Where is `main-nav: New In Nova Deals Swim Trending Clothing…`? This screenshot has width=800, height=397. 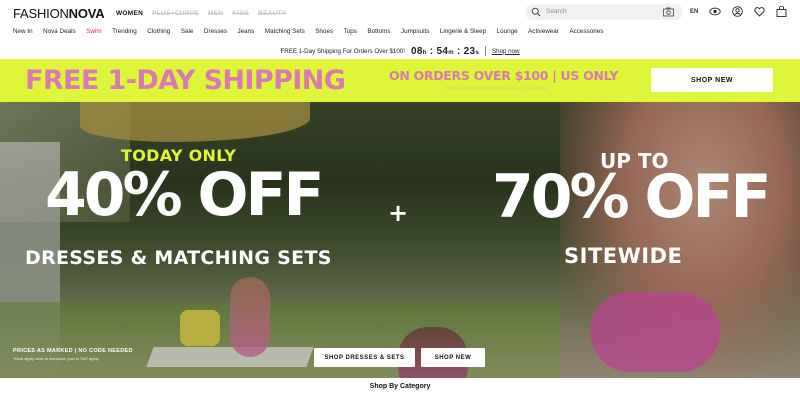 main-nav: New In Nova Deals Swim Trending Clothing… is located at coordinates (308, 31).